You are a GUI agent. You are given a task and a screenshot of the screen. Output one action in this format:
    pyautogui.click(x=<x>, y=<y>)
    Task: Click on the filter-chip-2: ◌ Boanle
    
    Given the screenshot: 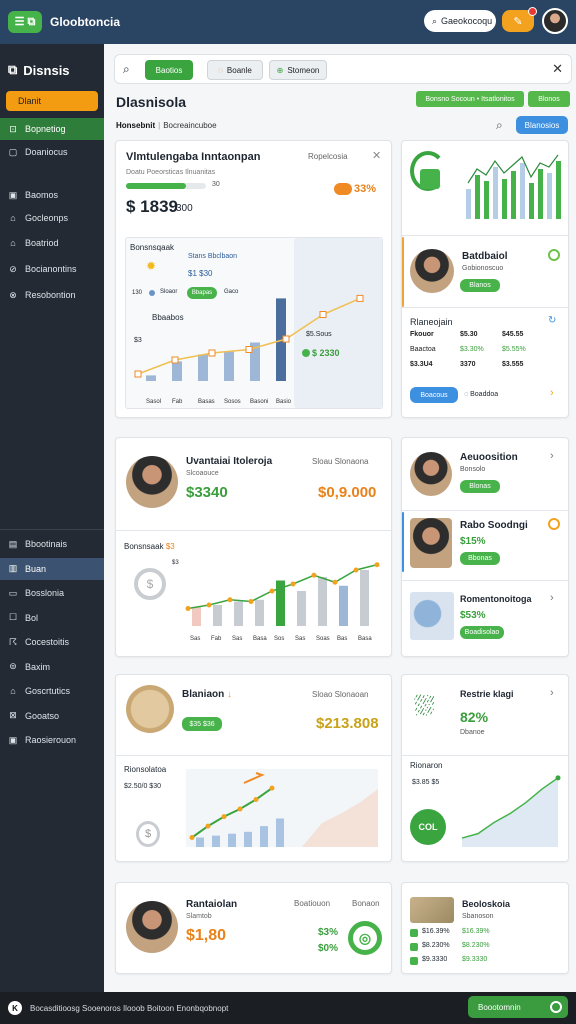 What is the action you would take?
    pyautogui.click(x=235, y=70)
    